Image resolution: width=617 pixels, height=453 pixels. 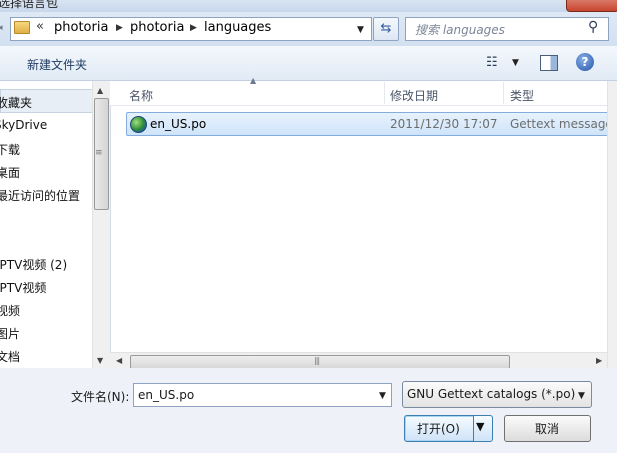 I want to click on grip-icon: |||, so click(x=317, y=360).